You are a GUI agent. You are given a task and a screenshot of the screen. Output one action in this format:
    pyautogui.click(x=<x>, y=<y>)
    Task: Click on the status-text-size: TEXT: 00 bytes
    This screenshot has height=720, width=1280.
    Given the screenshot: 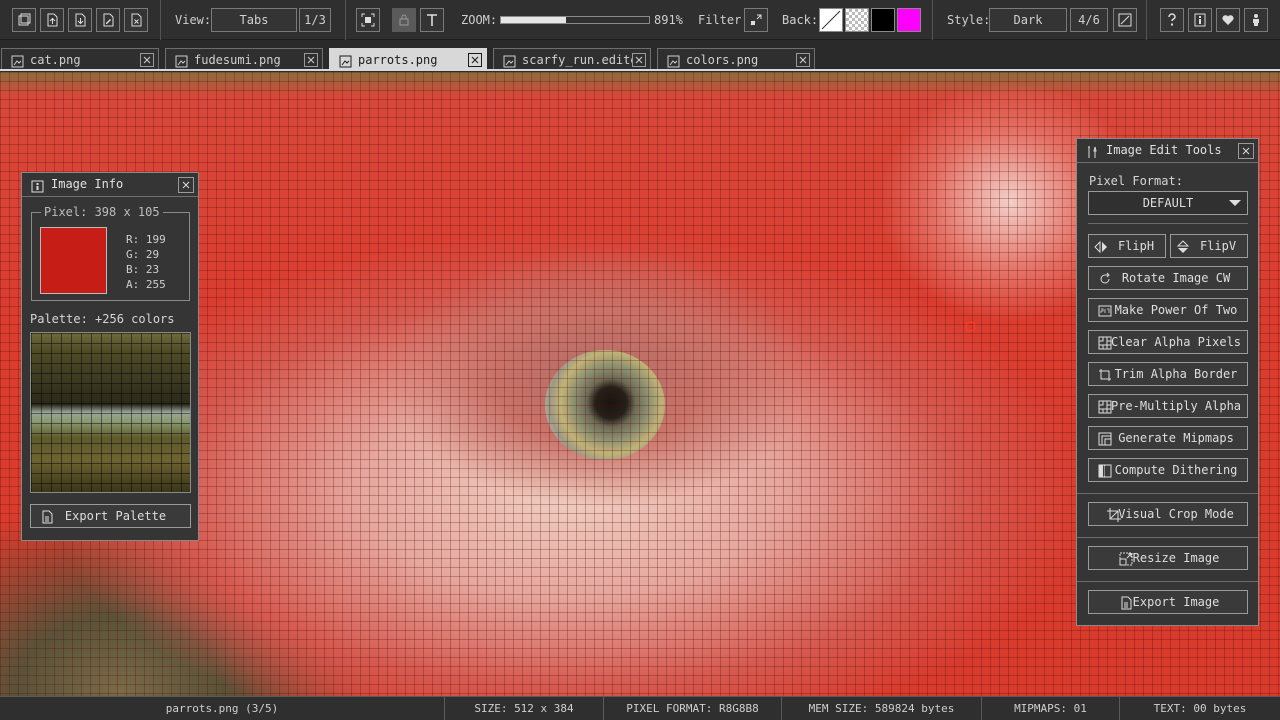 What is the action you would take?
    pyautogui.click(x=1200, y=708)
    